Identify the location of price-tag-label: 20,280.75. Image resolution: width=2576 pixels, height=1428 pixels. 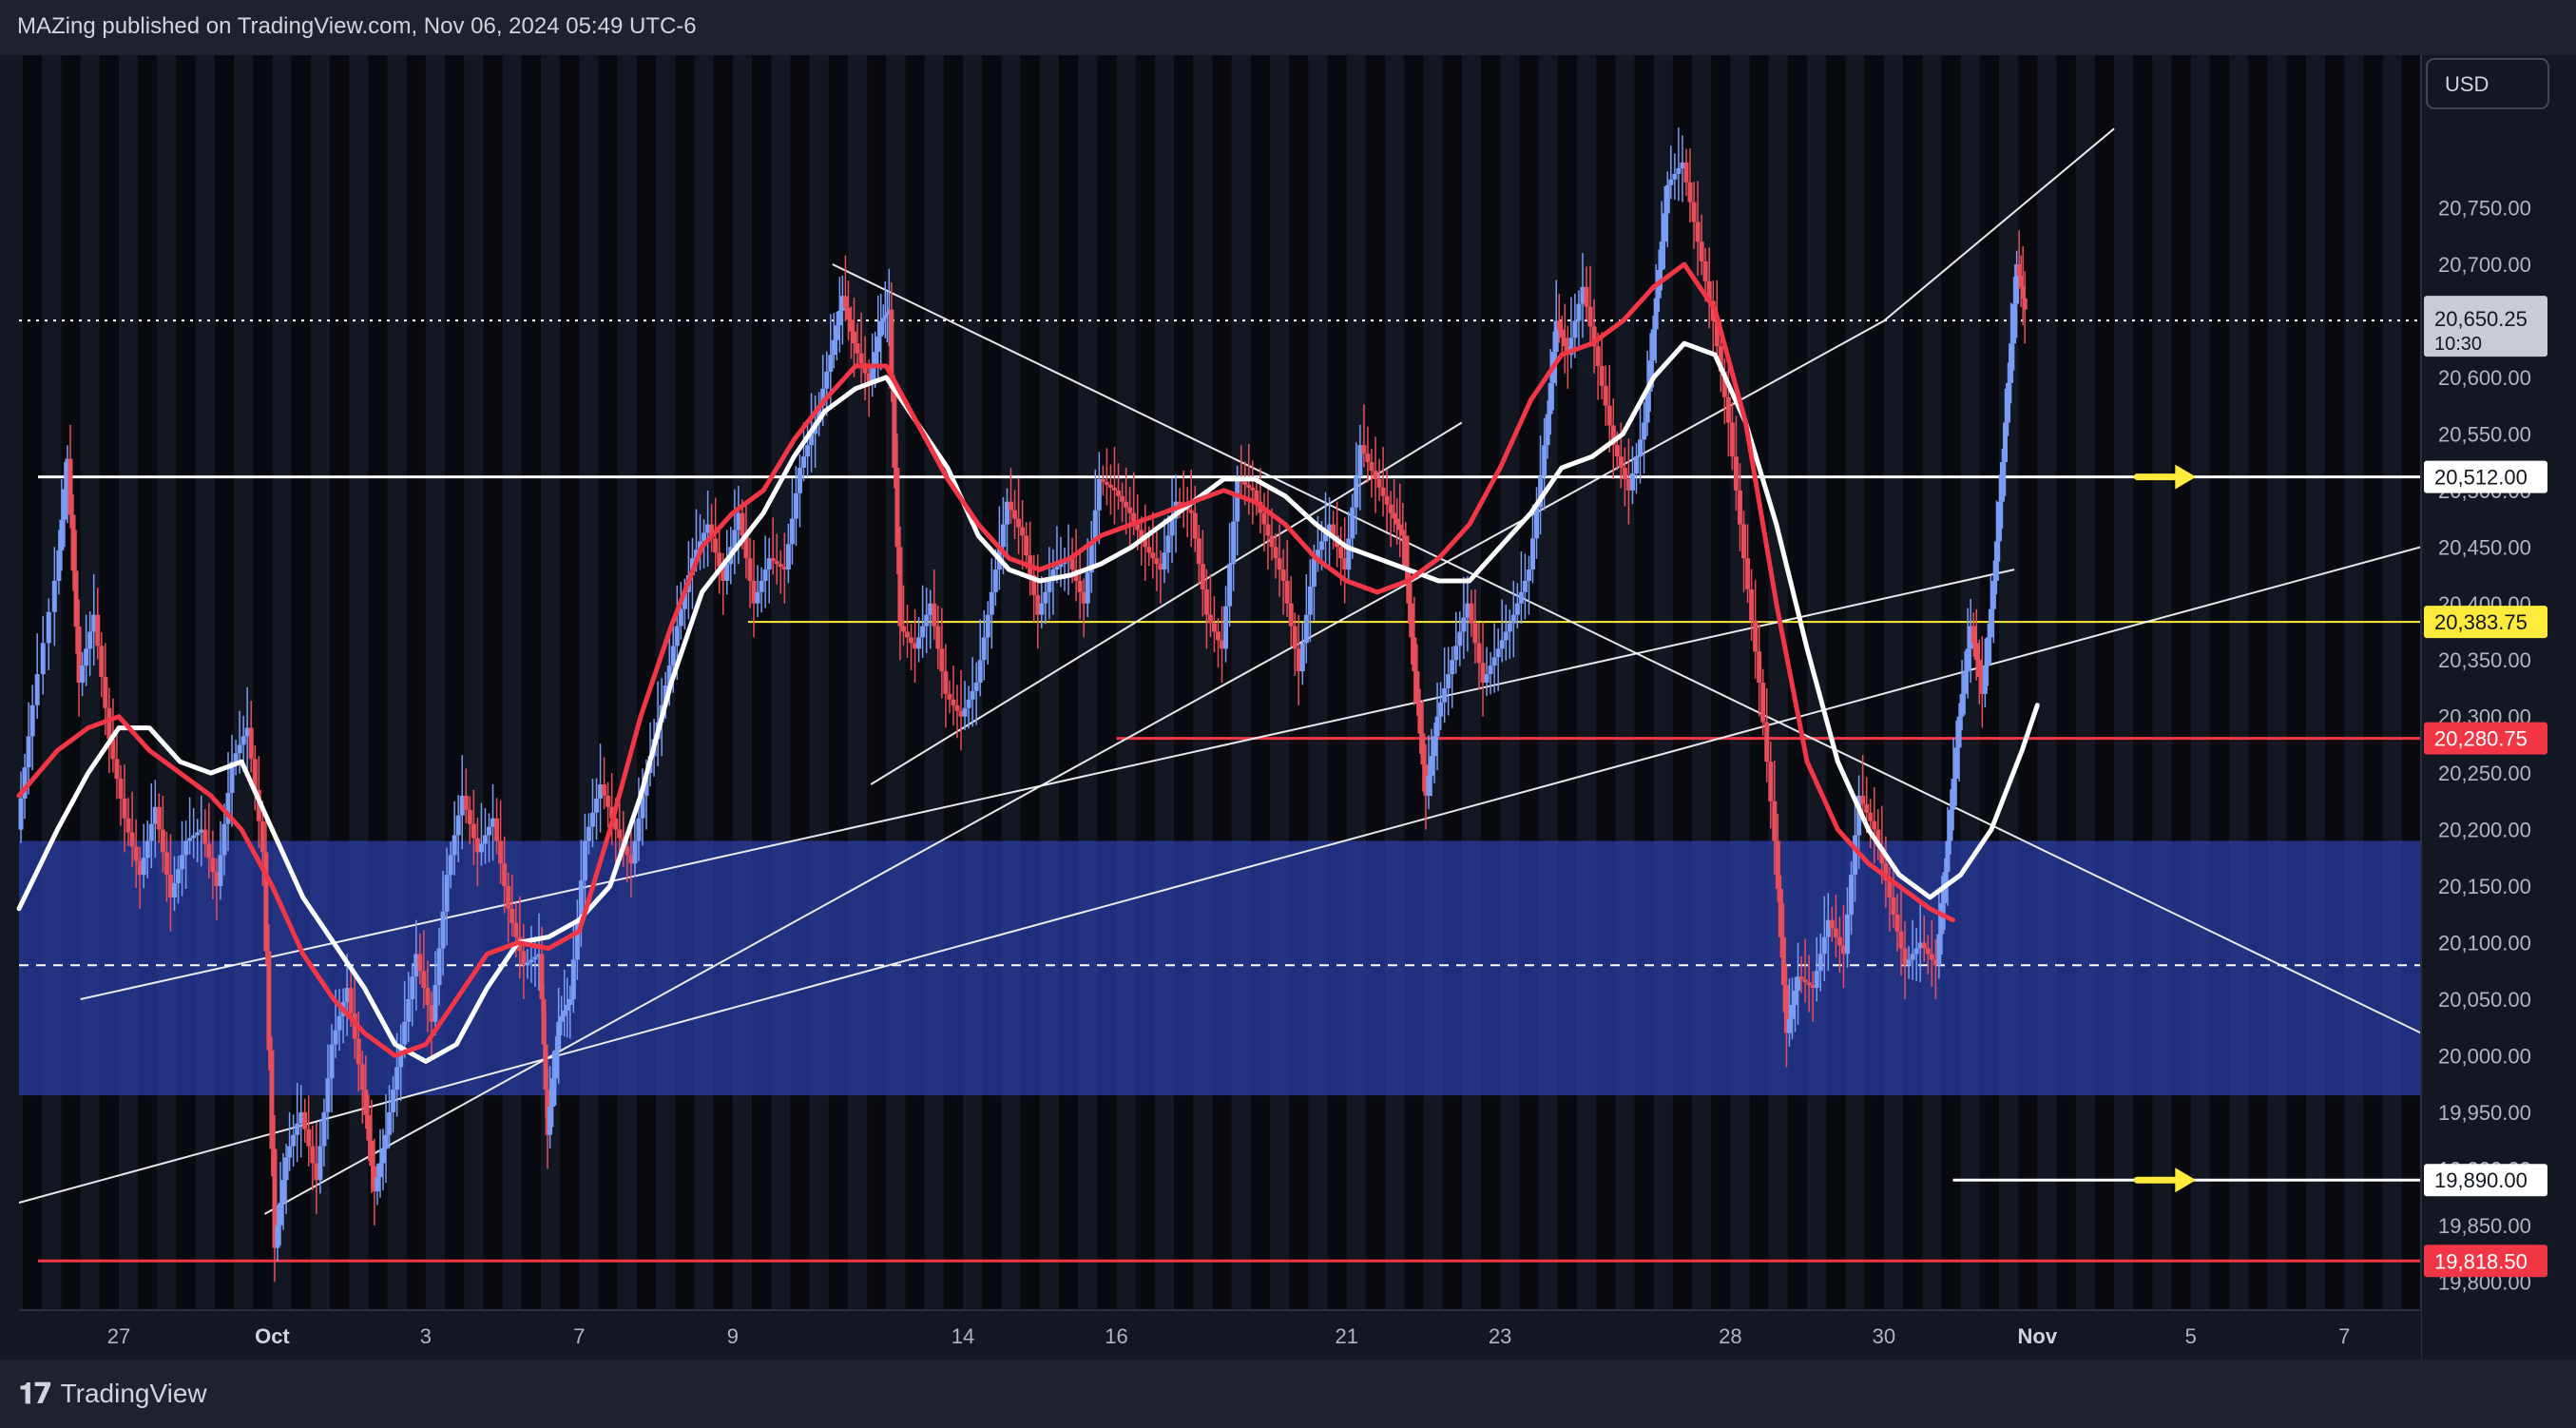
(2481, 739).